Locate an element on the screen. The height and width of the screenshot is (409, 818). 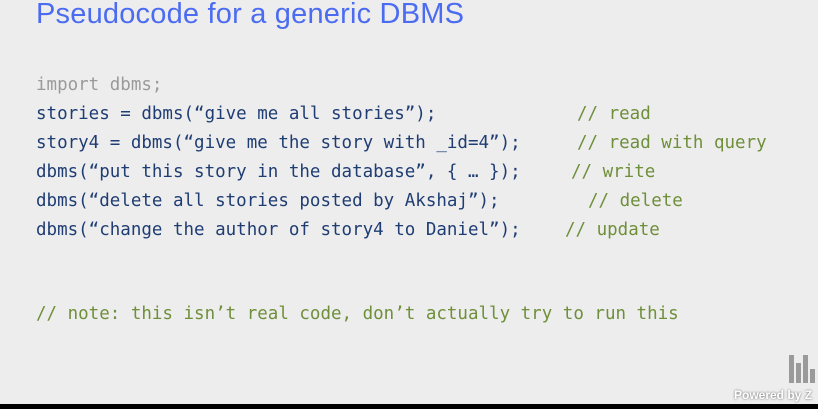
comment-write: // write is located at coordinates (613, 172).